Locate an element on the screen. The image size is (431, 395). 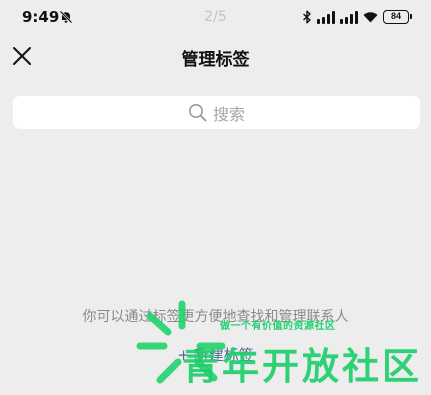
search-icon is located at coordinates (197, 113).